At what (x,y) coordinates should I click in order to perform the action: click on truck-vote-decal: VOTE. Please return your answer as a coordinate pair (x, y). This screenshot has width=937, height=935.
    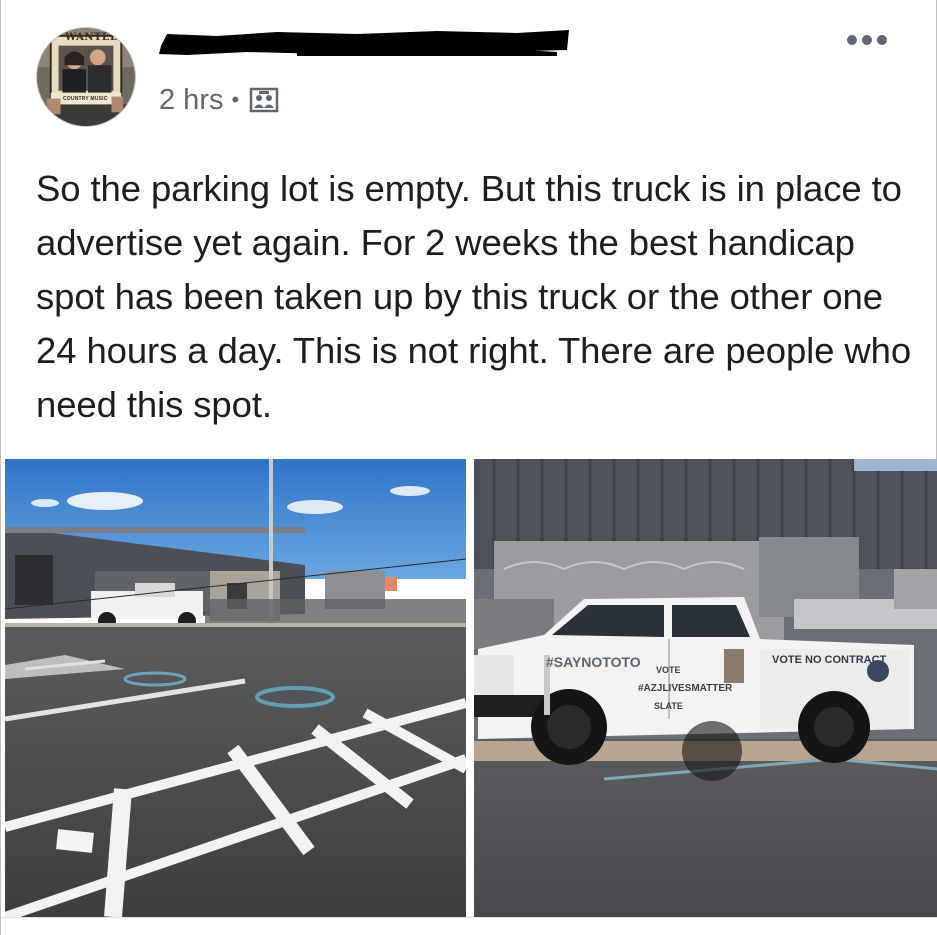
    Looking at the image, I should click on (668, 670).